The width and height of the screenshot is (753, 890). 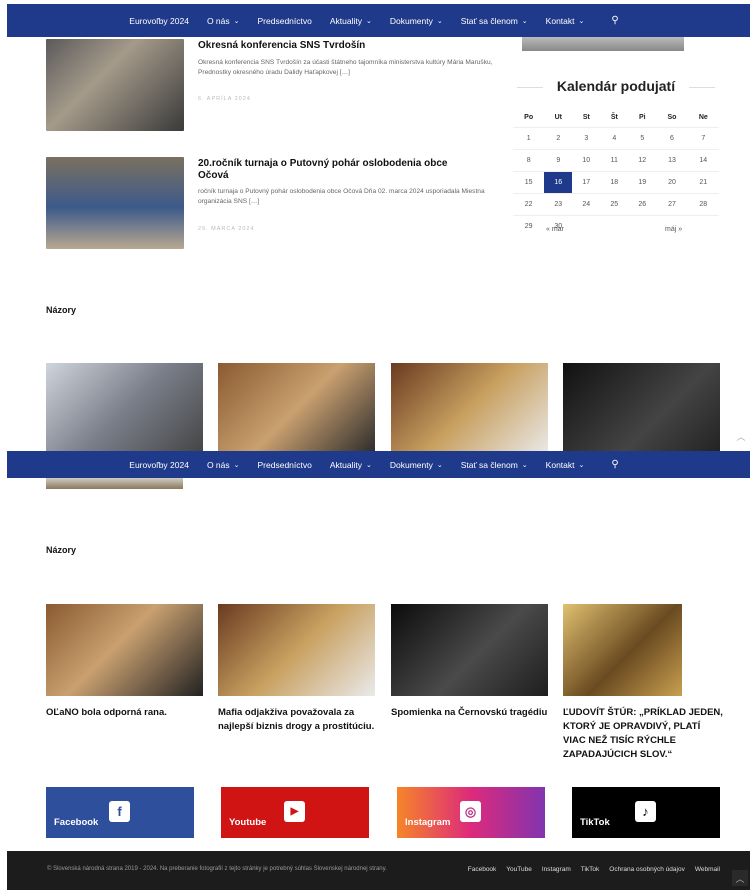 What do you see at coordinates (647, 869) in the screenshot?
I see `footer-link-privacy: Ochrana osobných údajov` at bounding box center [647, 869].